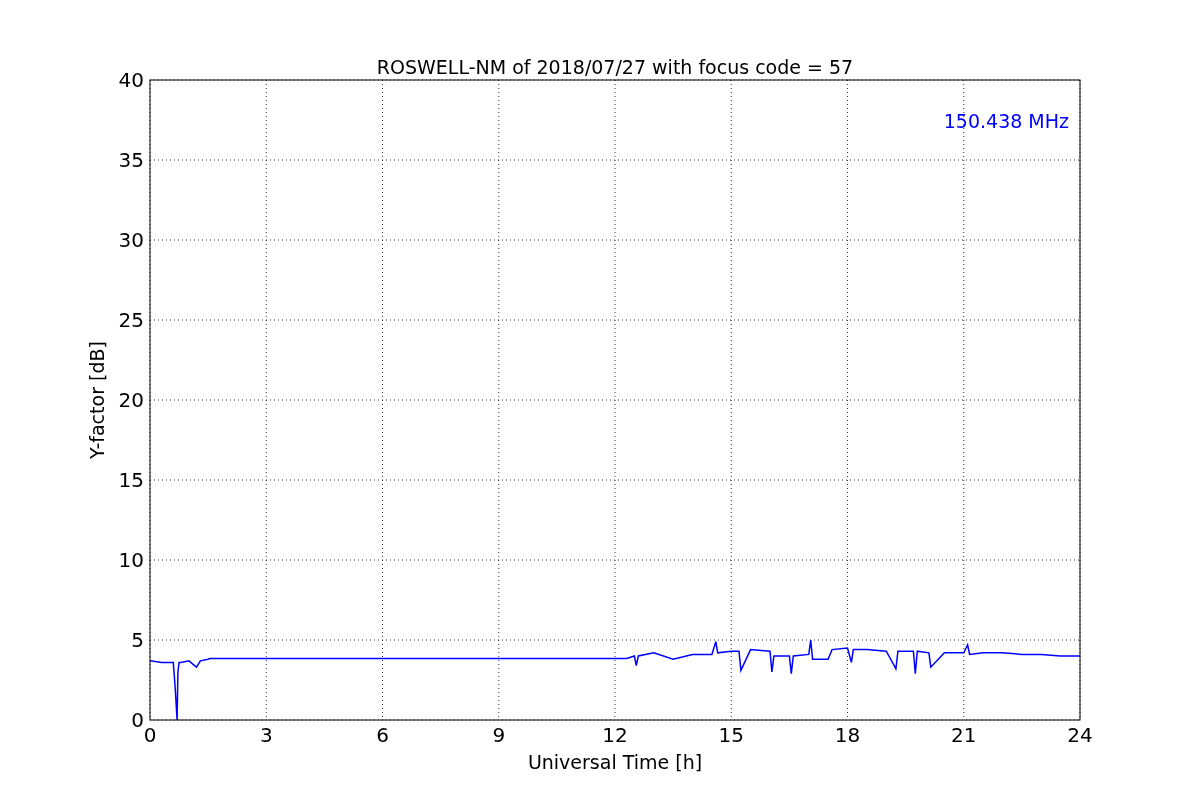 The width and height of the screenshot is (1200, 800). I want to click on y-tick-label: 15, so click(131, 480).